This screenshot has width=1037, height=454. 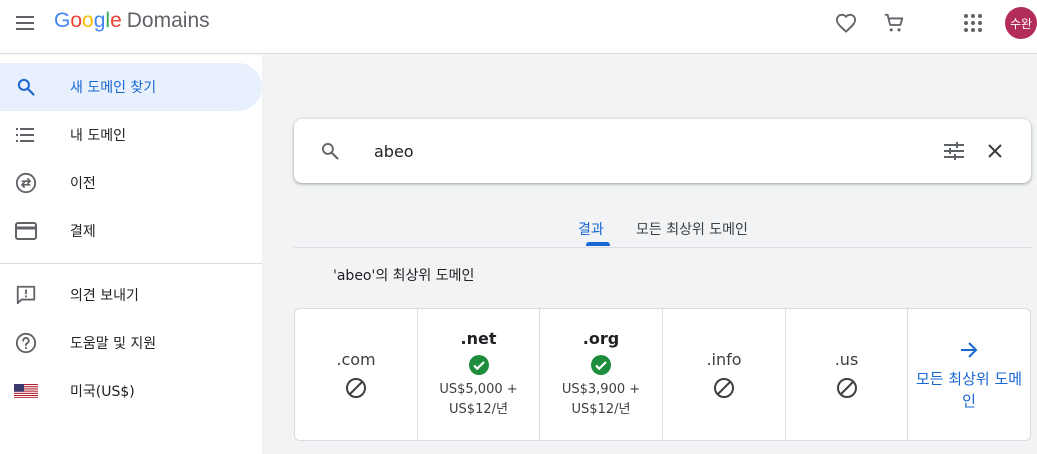 I want to click on sidebar-item-label: 결제, so click(x=83, y=232).